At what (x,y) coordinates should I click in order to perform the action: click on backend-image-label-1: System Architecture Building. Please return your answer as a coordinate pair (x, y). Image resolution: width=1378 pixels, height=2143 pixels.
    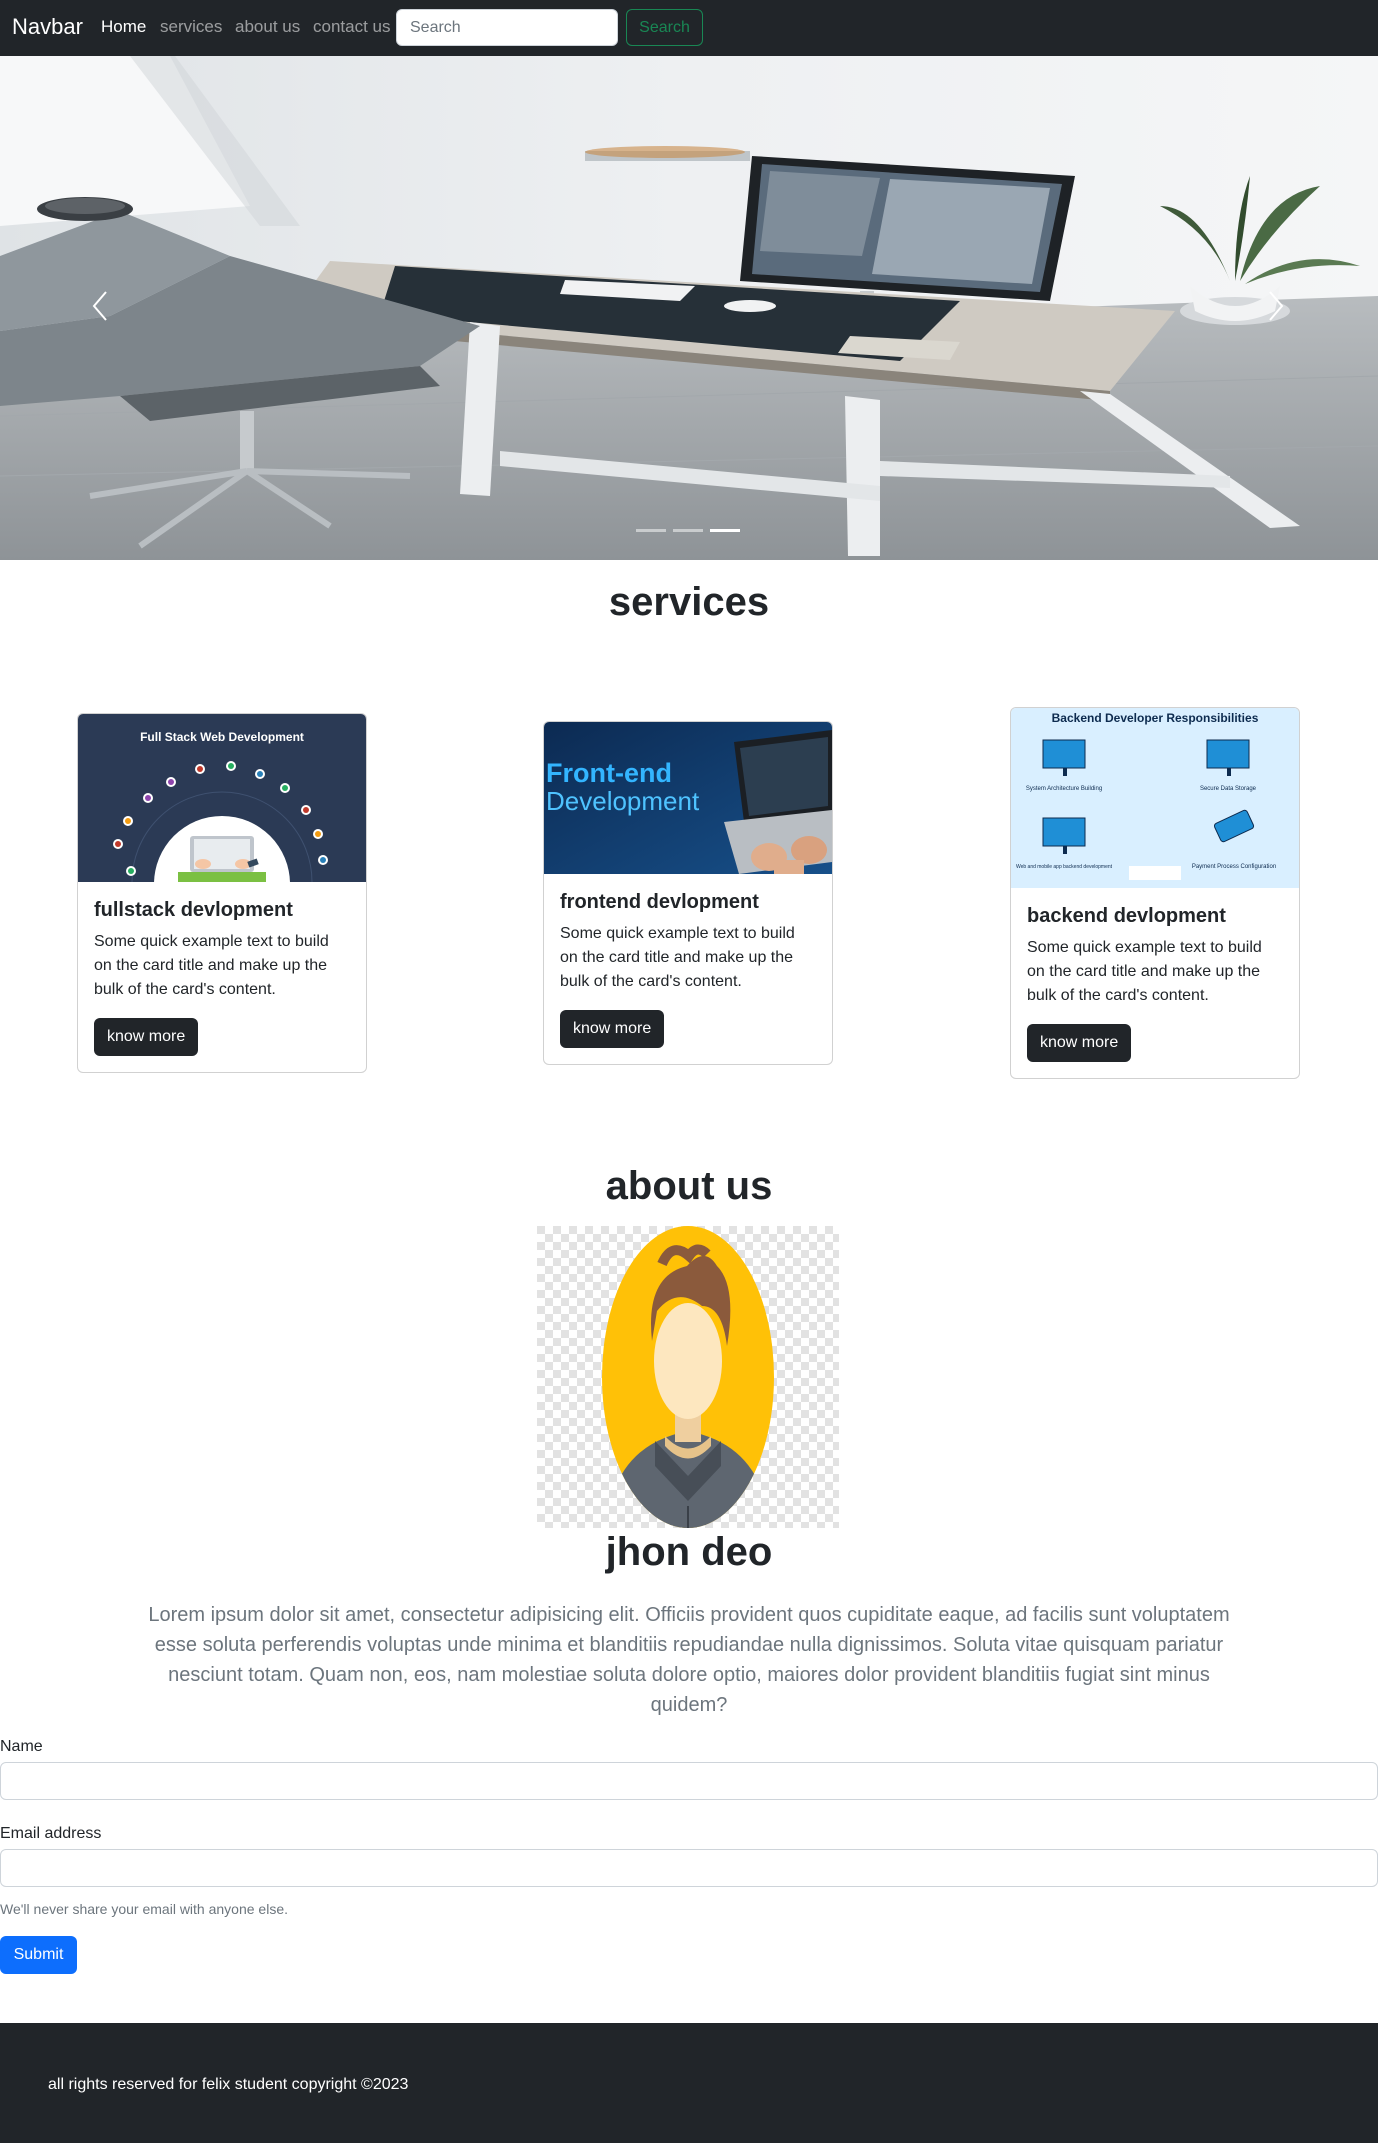
    Looking at the image, I should click on (1064, 789).